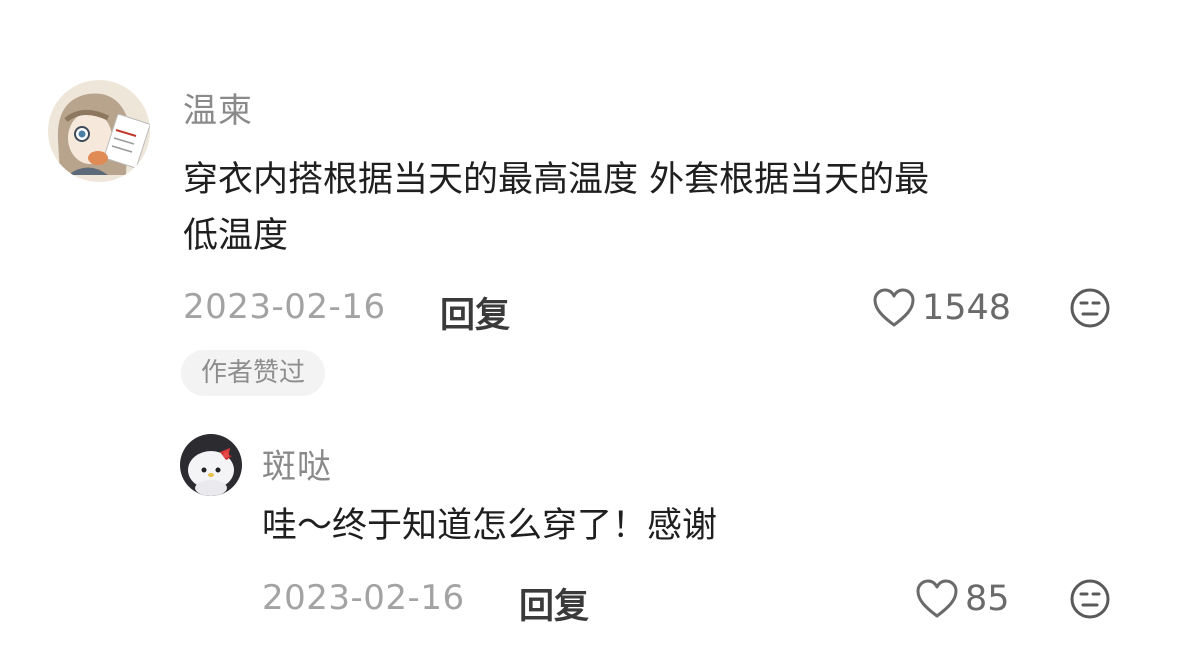  Describe the element at coordinates (284, 307) in the screenshot. I see `comment-date: 2023-02-16` at that location.